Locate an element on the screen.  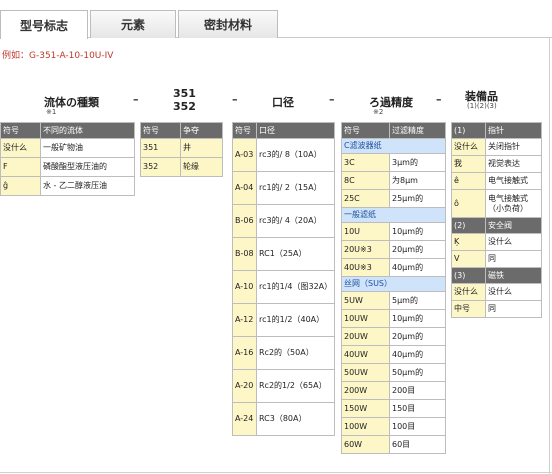
filter-group-title: 一般滤纸 is located at coordinates (393, 215).